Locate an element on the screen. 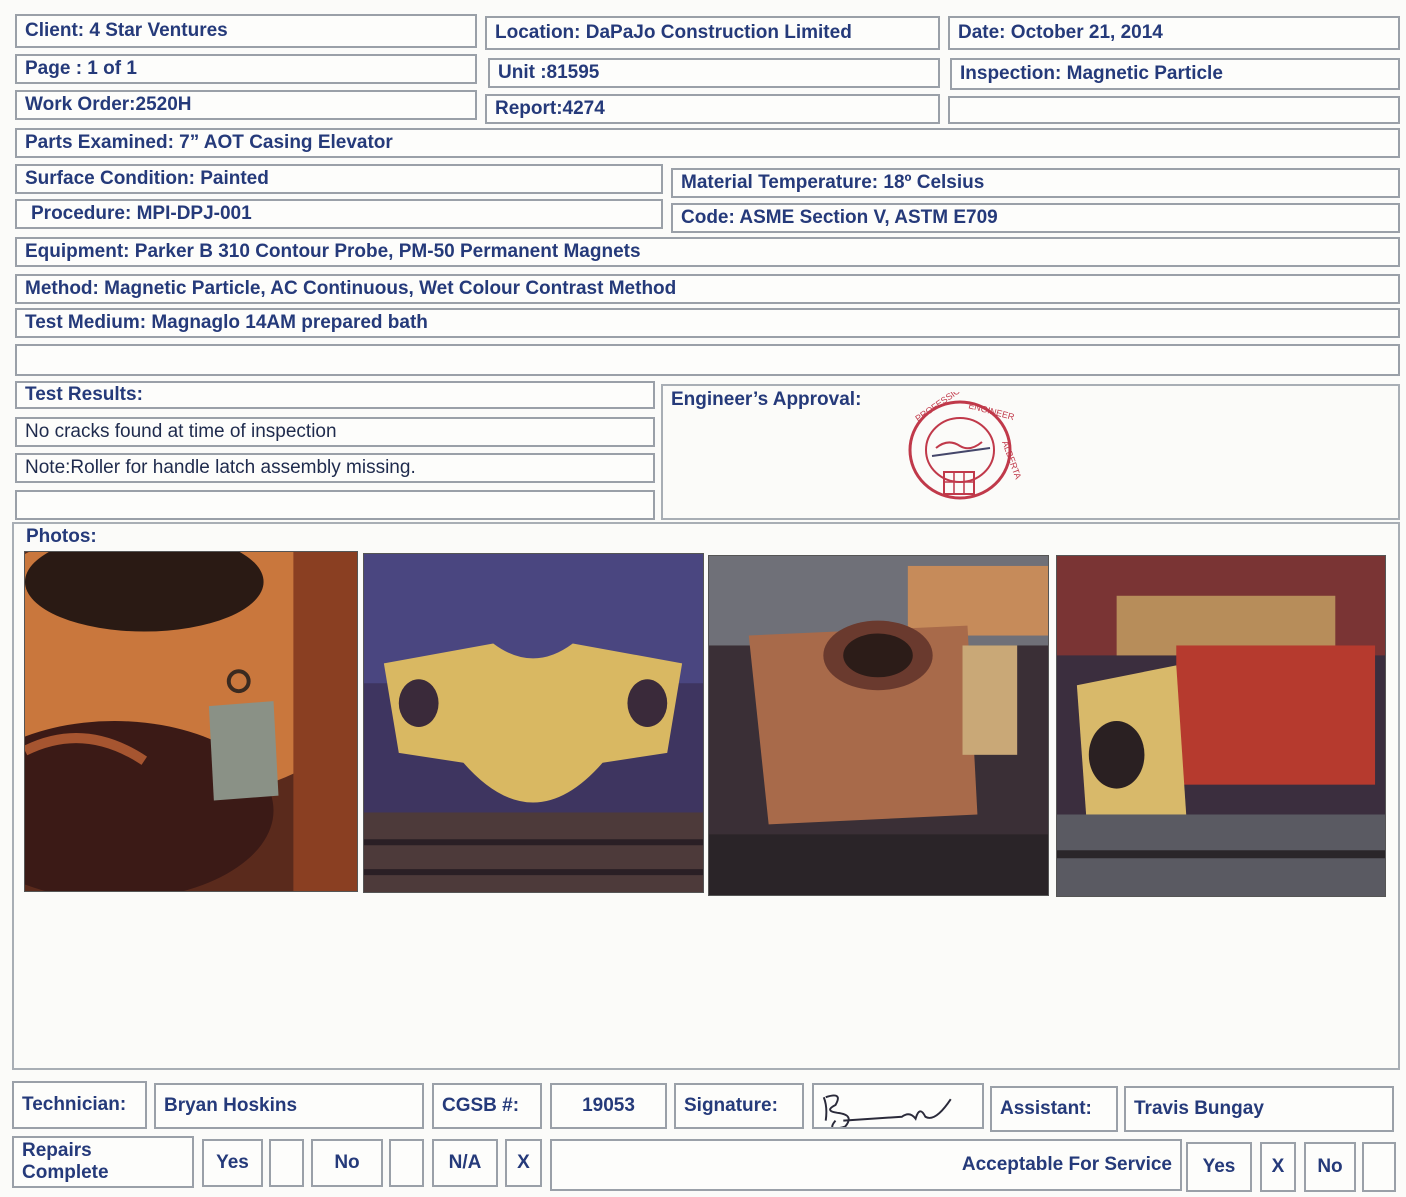 This screenshot has height=1197, width=1406. svg-text: ENGINEER is located at coordinates (991, 411).